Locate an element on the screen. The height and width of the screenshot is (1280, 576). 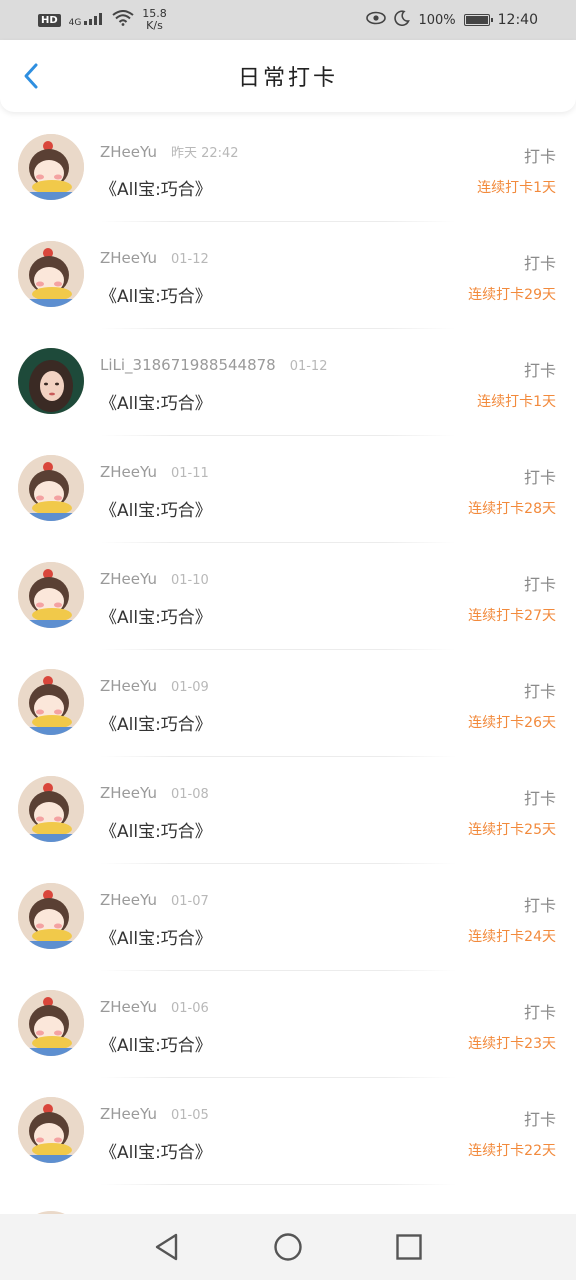
net-speed: 15.8 K/s is located at coordinates (154, 20).